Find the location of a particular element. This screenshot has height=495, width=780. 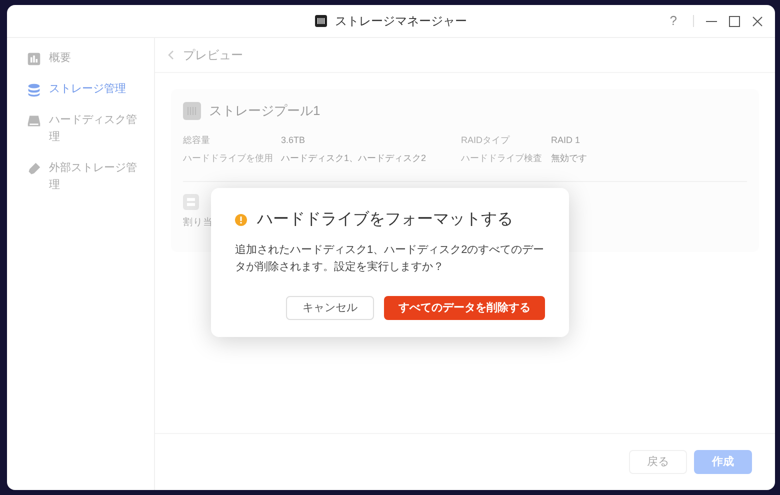

back-button: 戻る is located at coordinates (658, 462).